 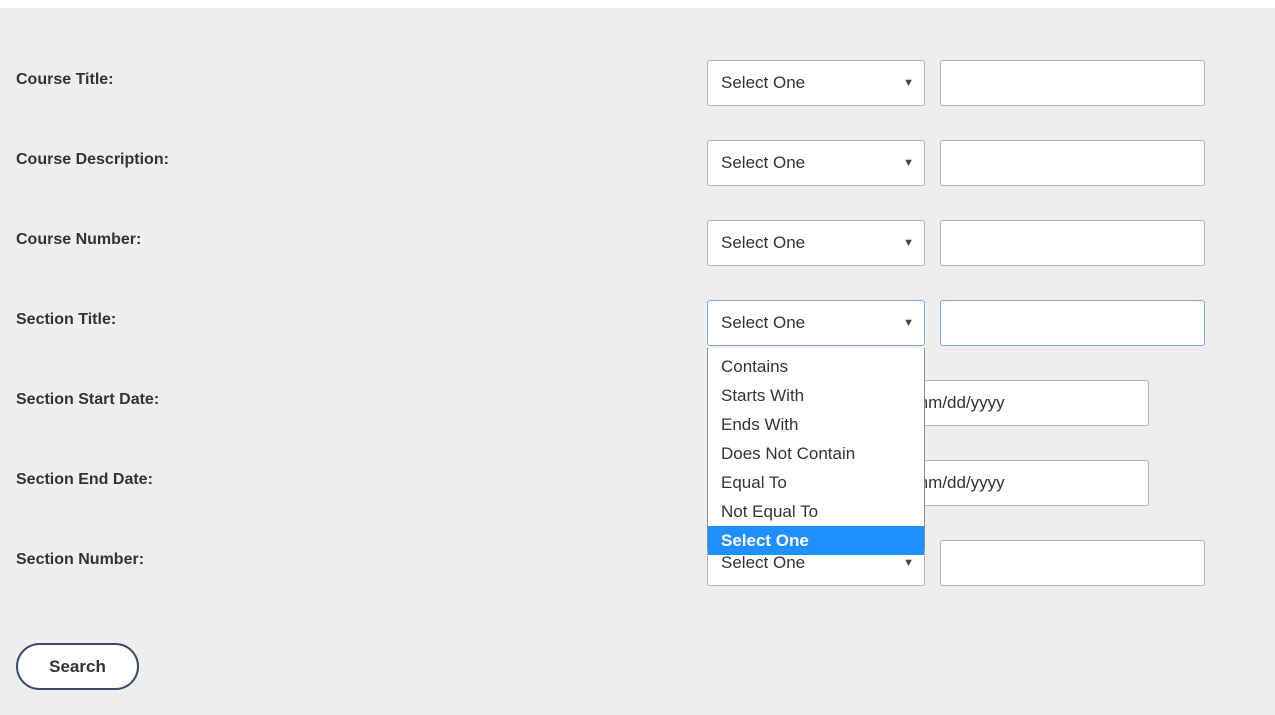 What do you see at coordinates (92, 159) in the screenshot?
I see `course-description-label: Course Description:` at bounding box center [92, 159].